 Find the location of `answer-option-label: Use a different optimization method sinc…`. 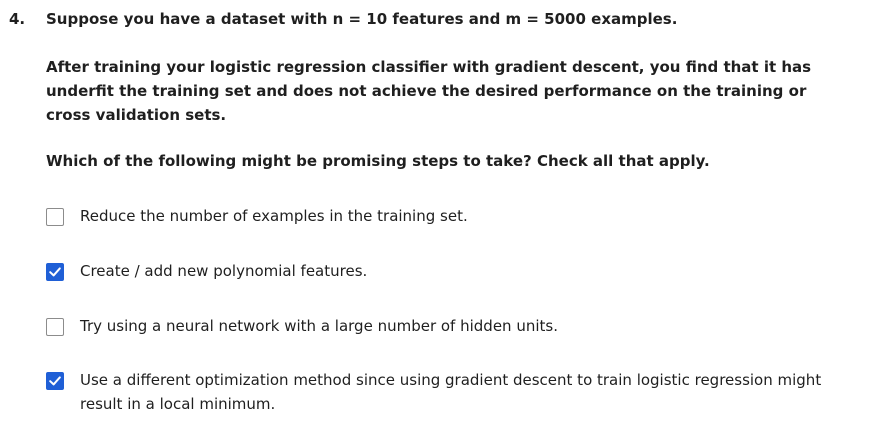

answer-option-label: Use a different optimization method sinc… is located at coordinates (451, 392).